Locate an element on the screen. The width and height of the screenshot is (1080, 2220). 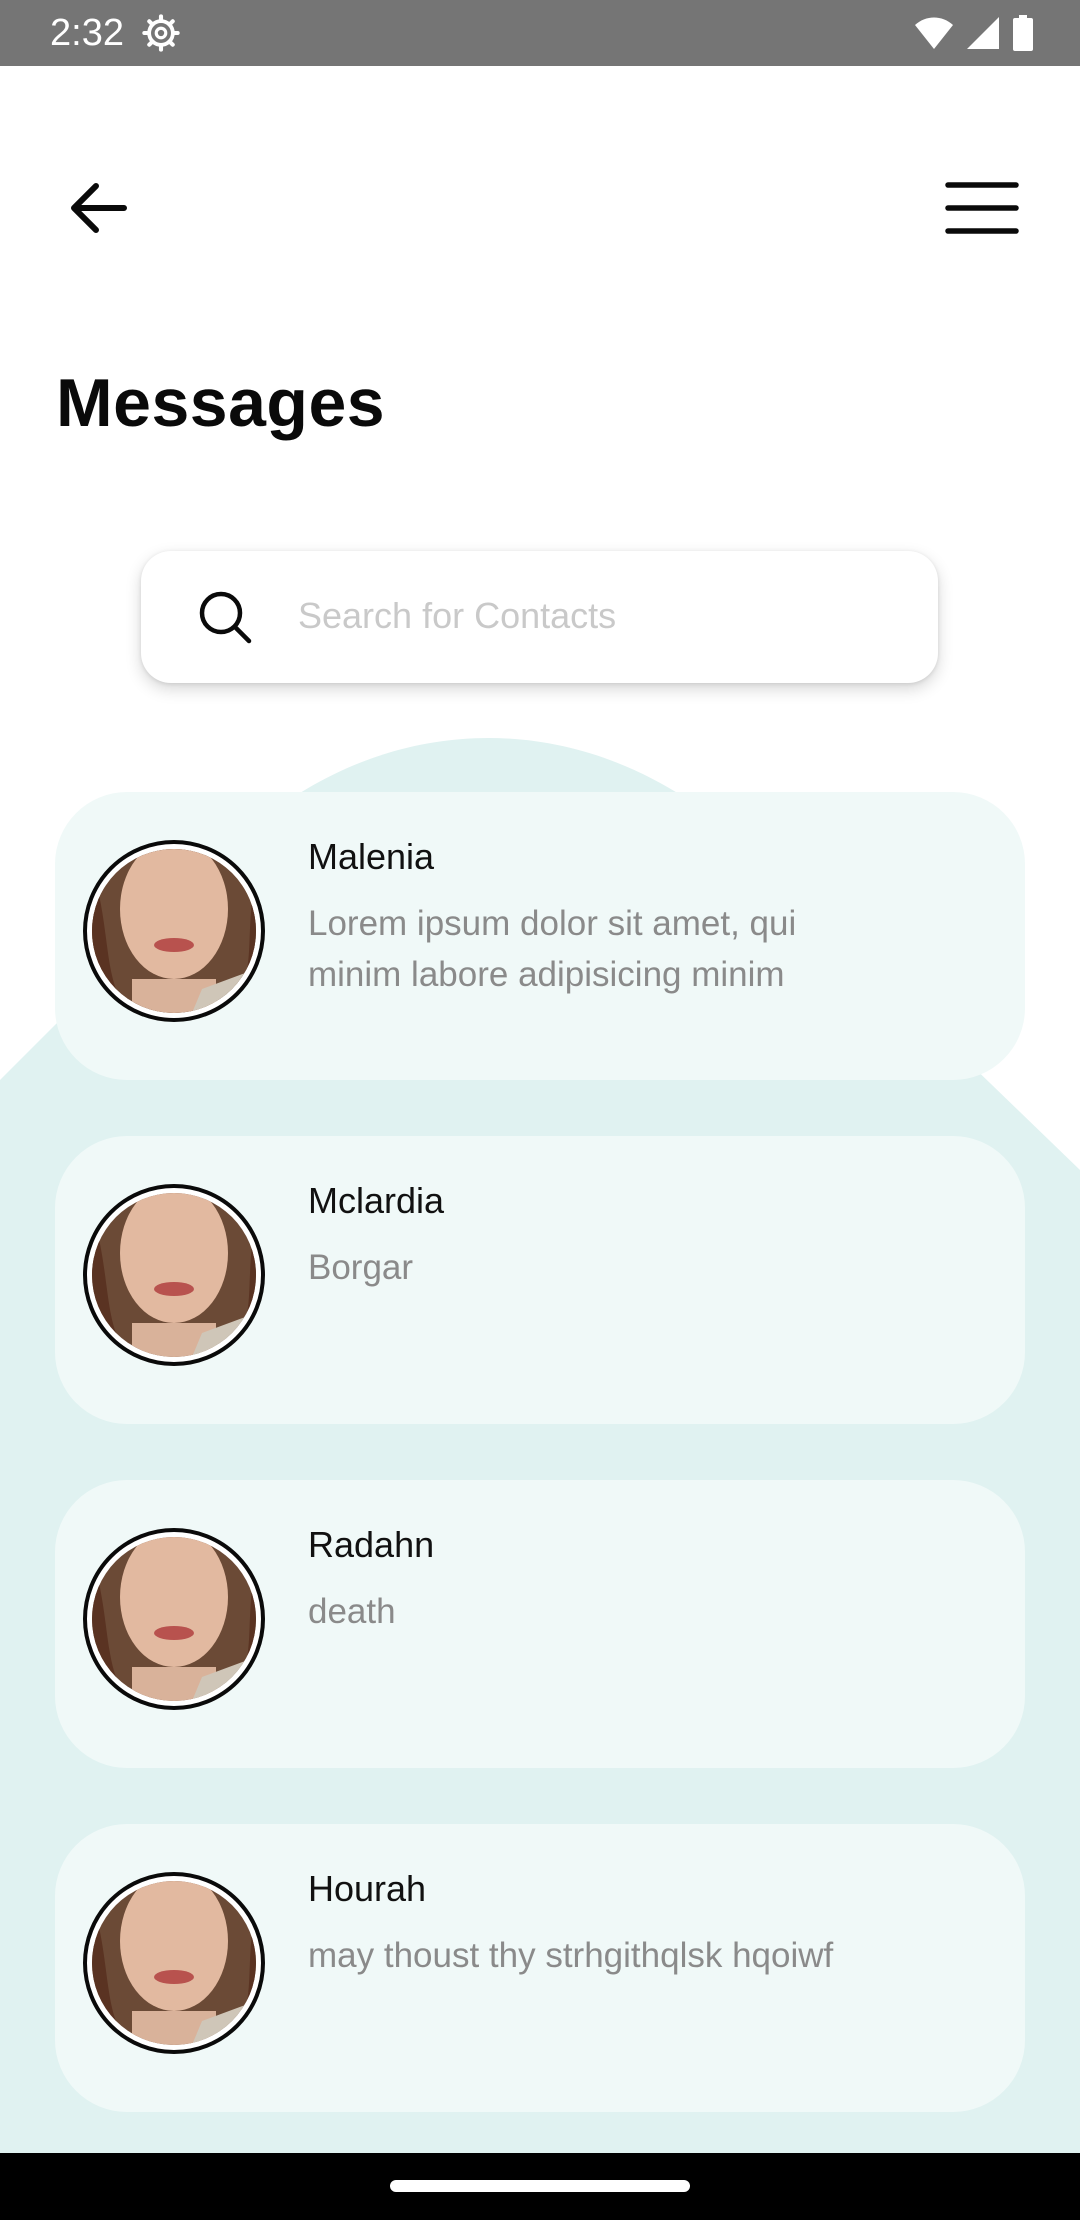
status-icons is located at coordinates (974, 33).